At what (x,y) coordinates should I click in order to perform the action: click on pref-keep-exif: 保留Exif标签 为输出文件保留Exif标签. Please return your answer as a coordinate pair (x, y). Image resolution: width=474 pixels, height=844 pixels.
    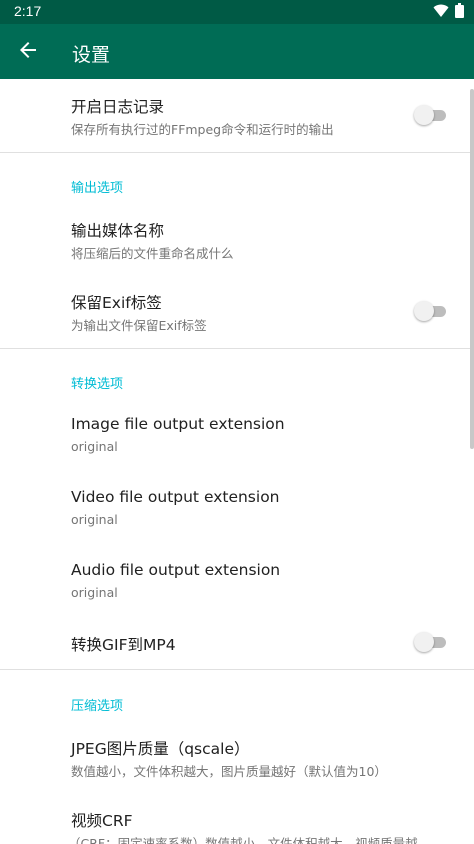
    Looking at the image, I should click on (237, 310).